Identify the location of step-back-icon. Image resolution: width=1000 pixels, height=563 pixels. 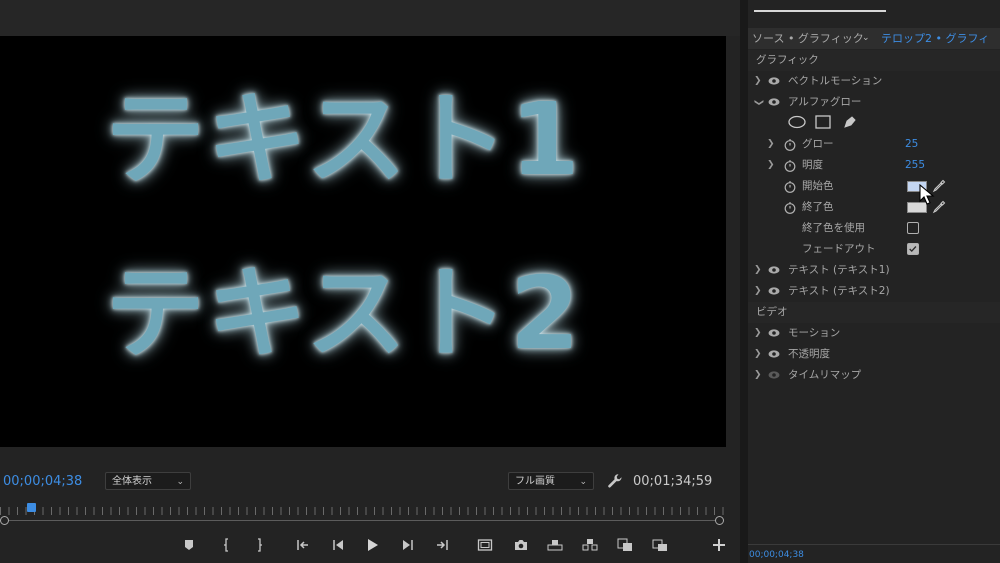
(338, 545).